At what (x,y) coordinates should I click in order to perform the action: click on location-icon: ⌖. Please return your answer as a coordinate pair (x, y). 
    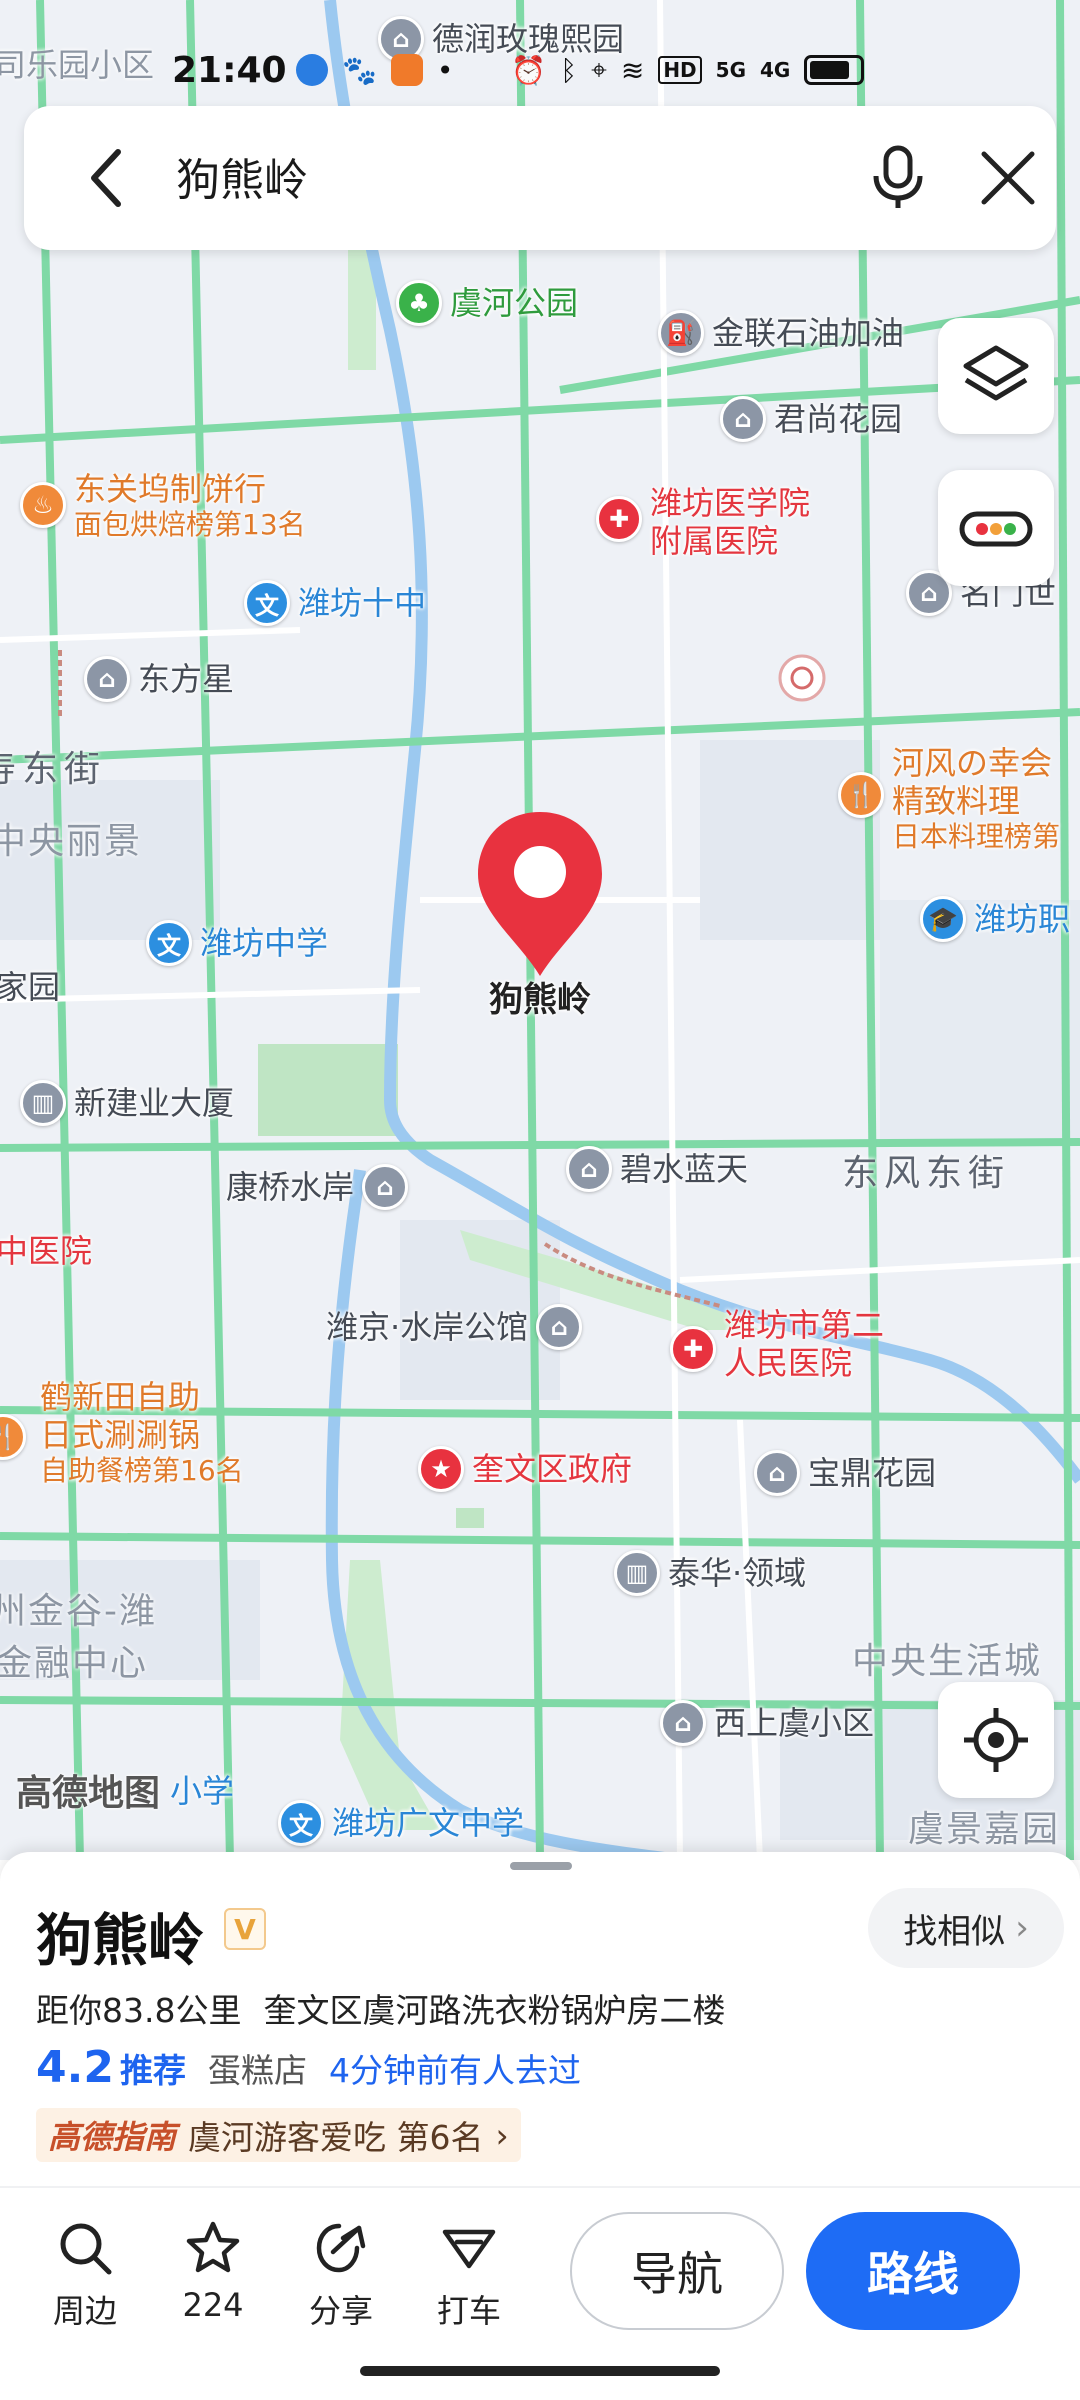
    Looking at the image, I should click on (599, 69).